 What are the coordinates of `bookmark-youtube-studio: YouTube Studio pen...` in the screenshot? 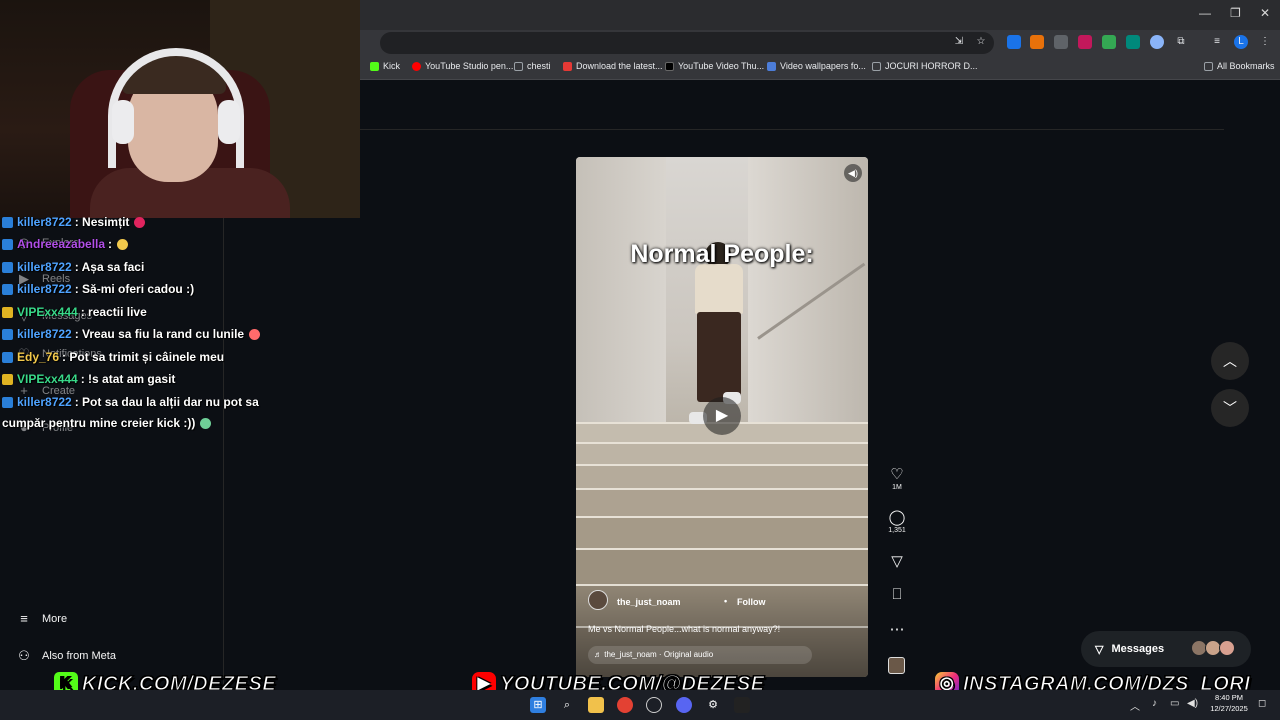 It's located at (462, 66).